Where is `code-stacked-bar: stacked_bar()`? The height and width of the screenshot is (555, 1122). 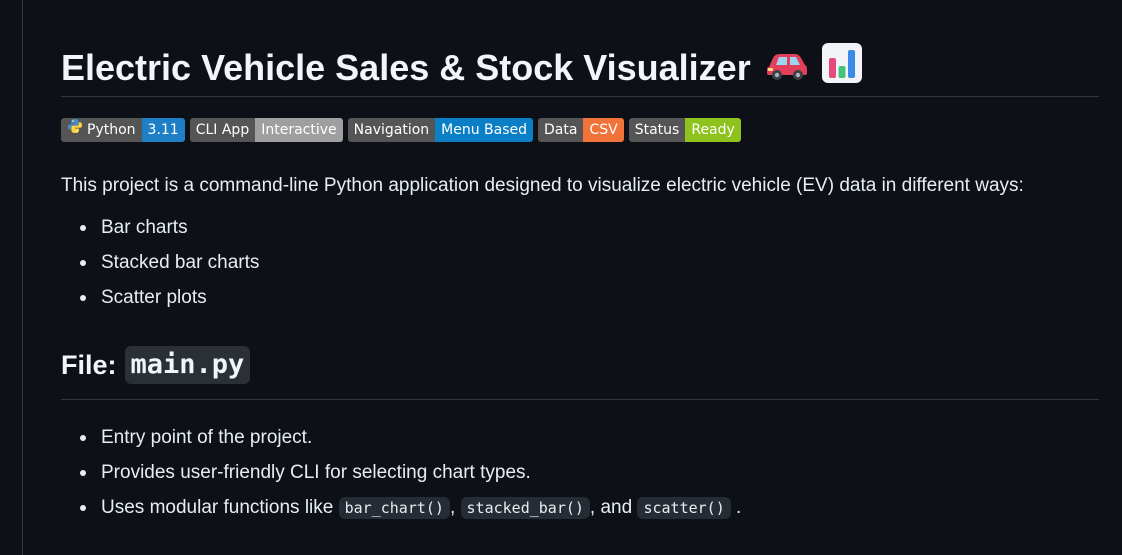
code-stacked-bar: stacked_bar() is located at coordinates (525, 508).